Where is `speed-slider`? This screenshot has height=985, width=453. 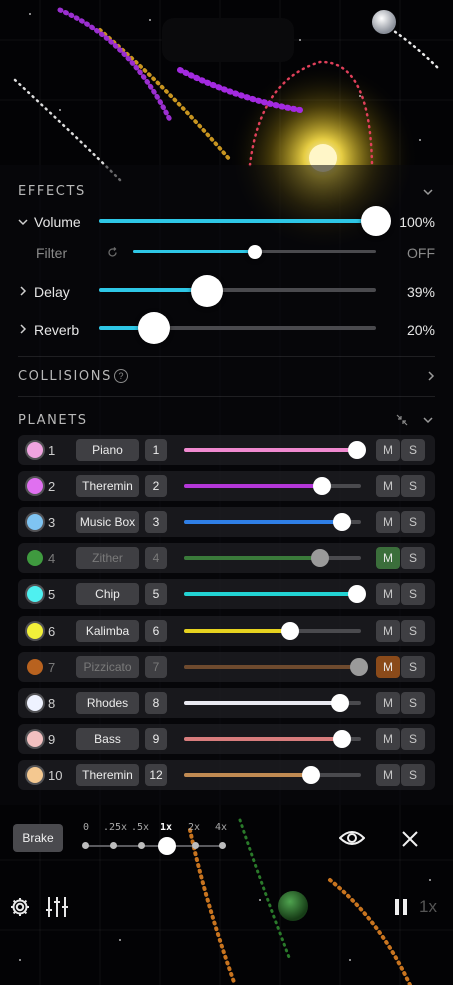
speed-slider is located at coordinates (154, 845).